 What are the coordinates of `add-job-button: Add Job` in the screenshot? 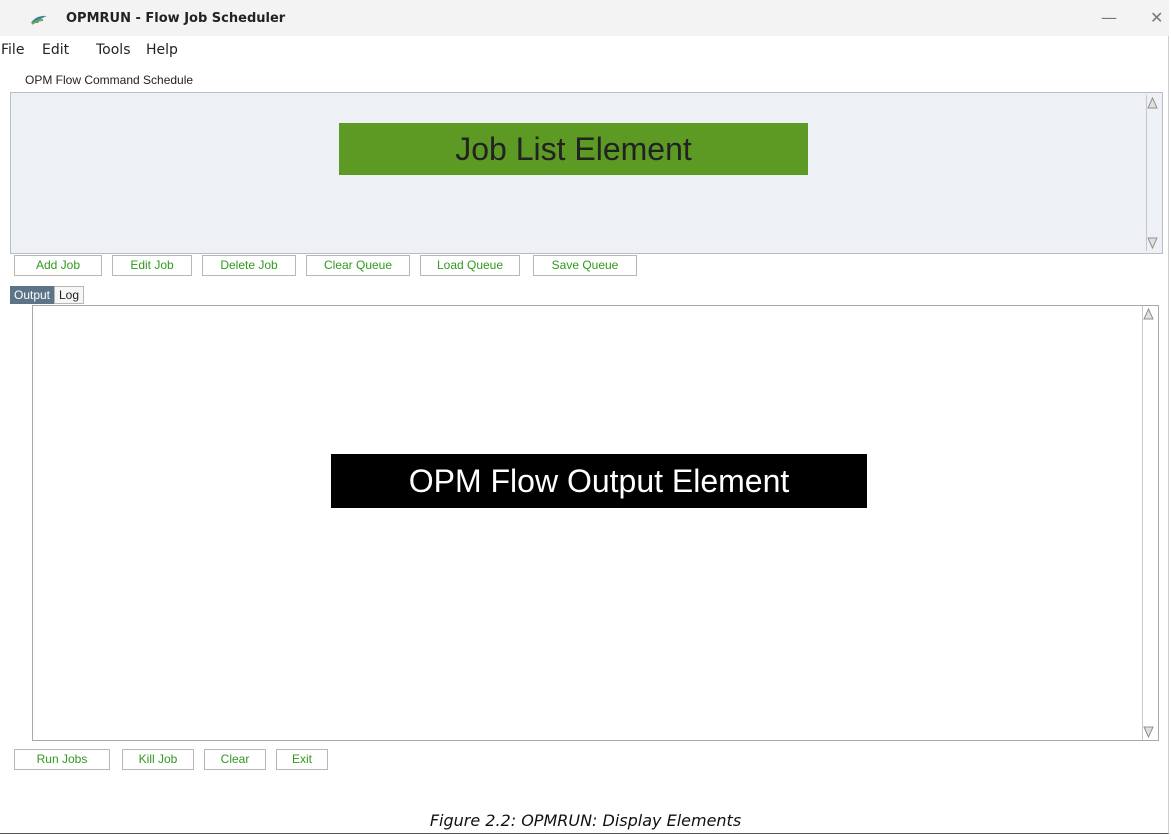 It's located at (58, 265).